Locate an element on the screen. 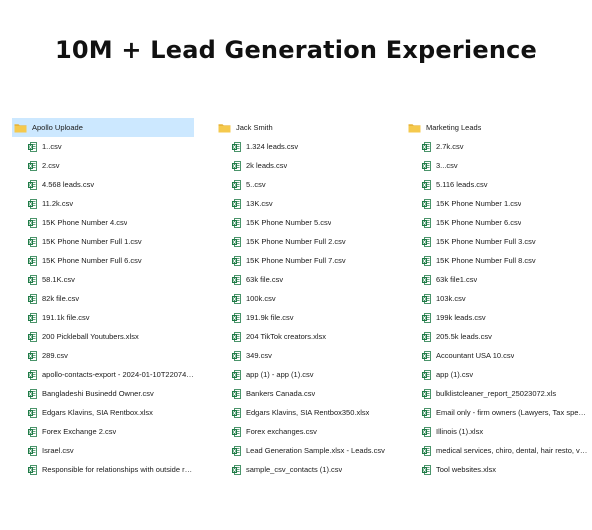 The width and height of the screenshot is (592, 530). file-name: Edgars Klavins, SIA Rentbox.xlsx is located at coordinates (97, 412).